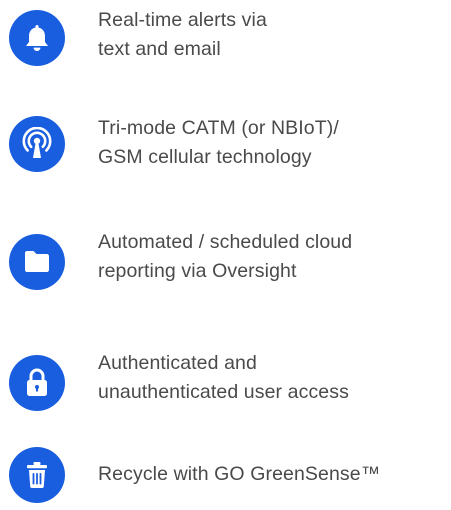 The height and width of the screenshot is (510, 451). What do you see at coordinates (239, 474) in the screenshot?
I see `feature-label-line: Recycle with GO GreenSense™` at bounding box center [239, 474].